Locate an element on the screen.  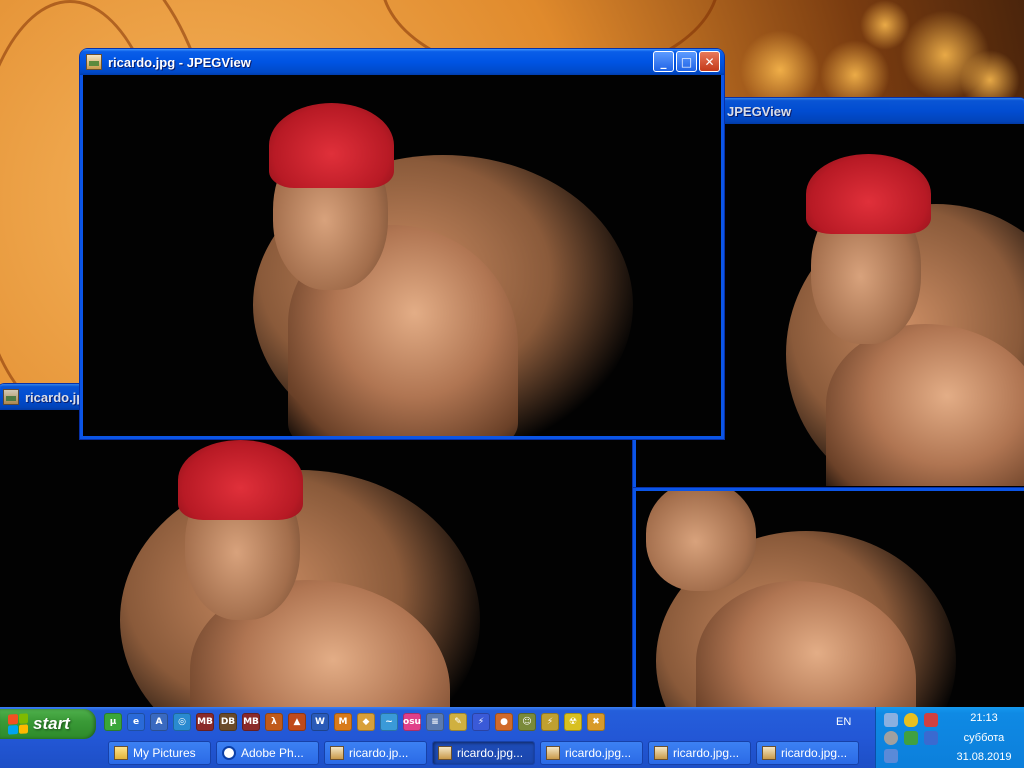
start-button: start is located at coordinates (48, 724).